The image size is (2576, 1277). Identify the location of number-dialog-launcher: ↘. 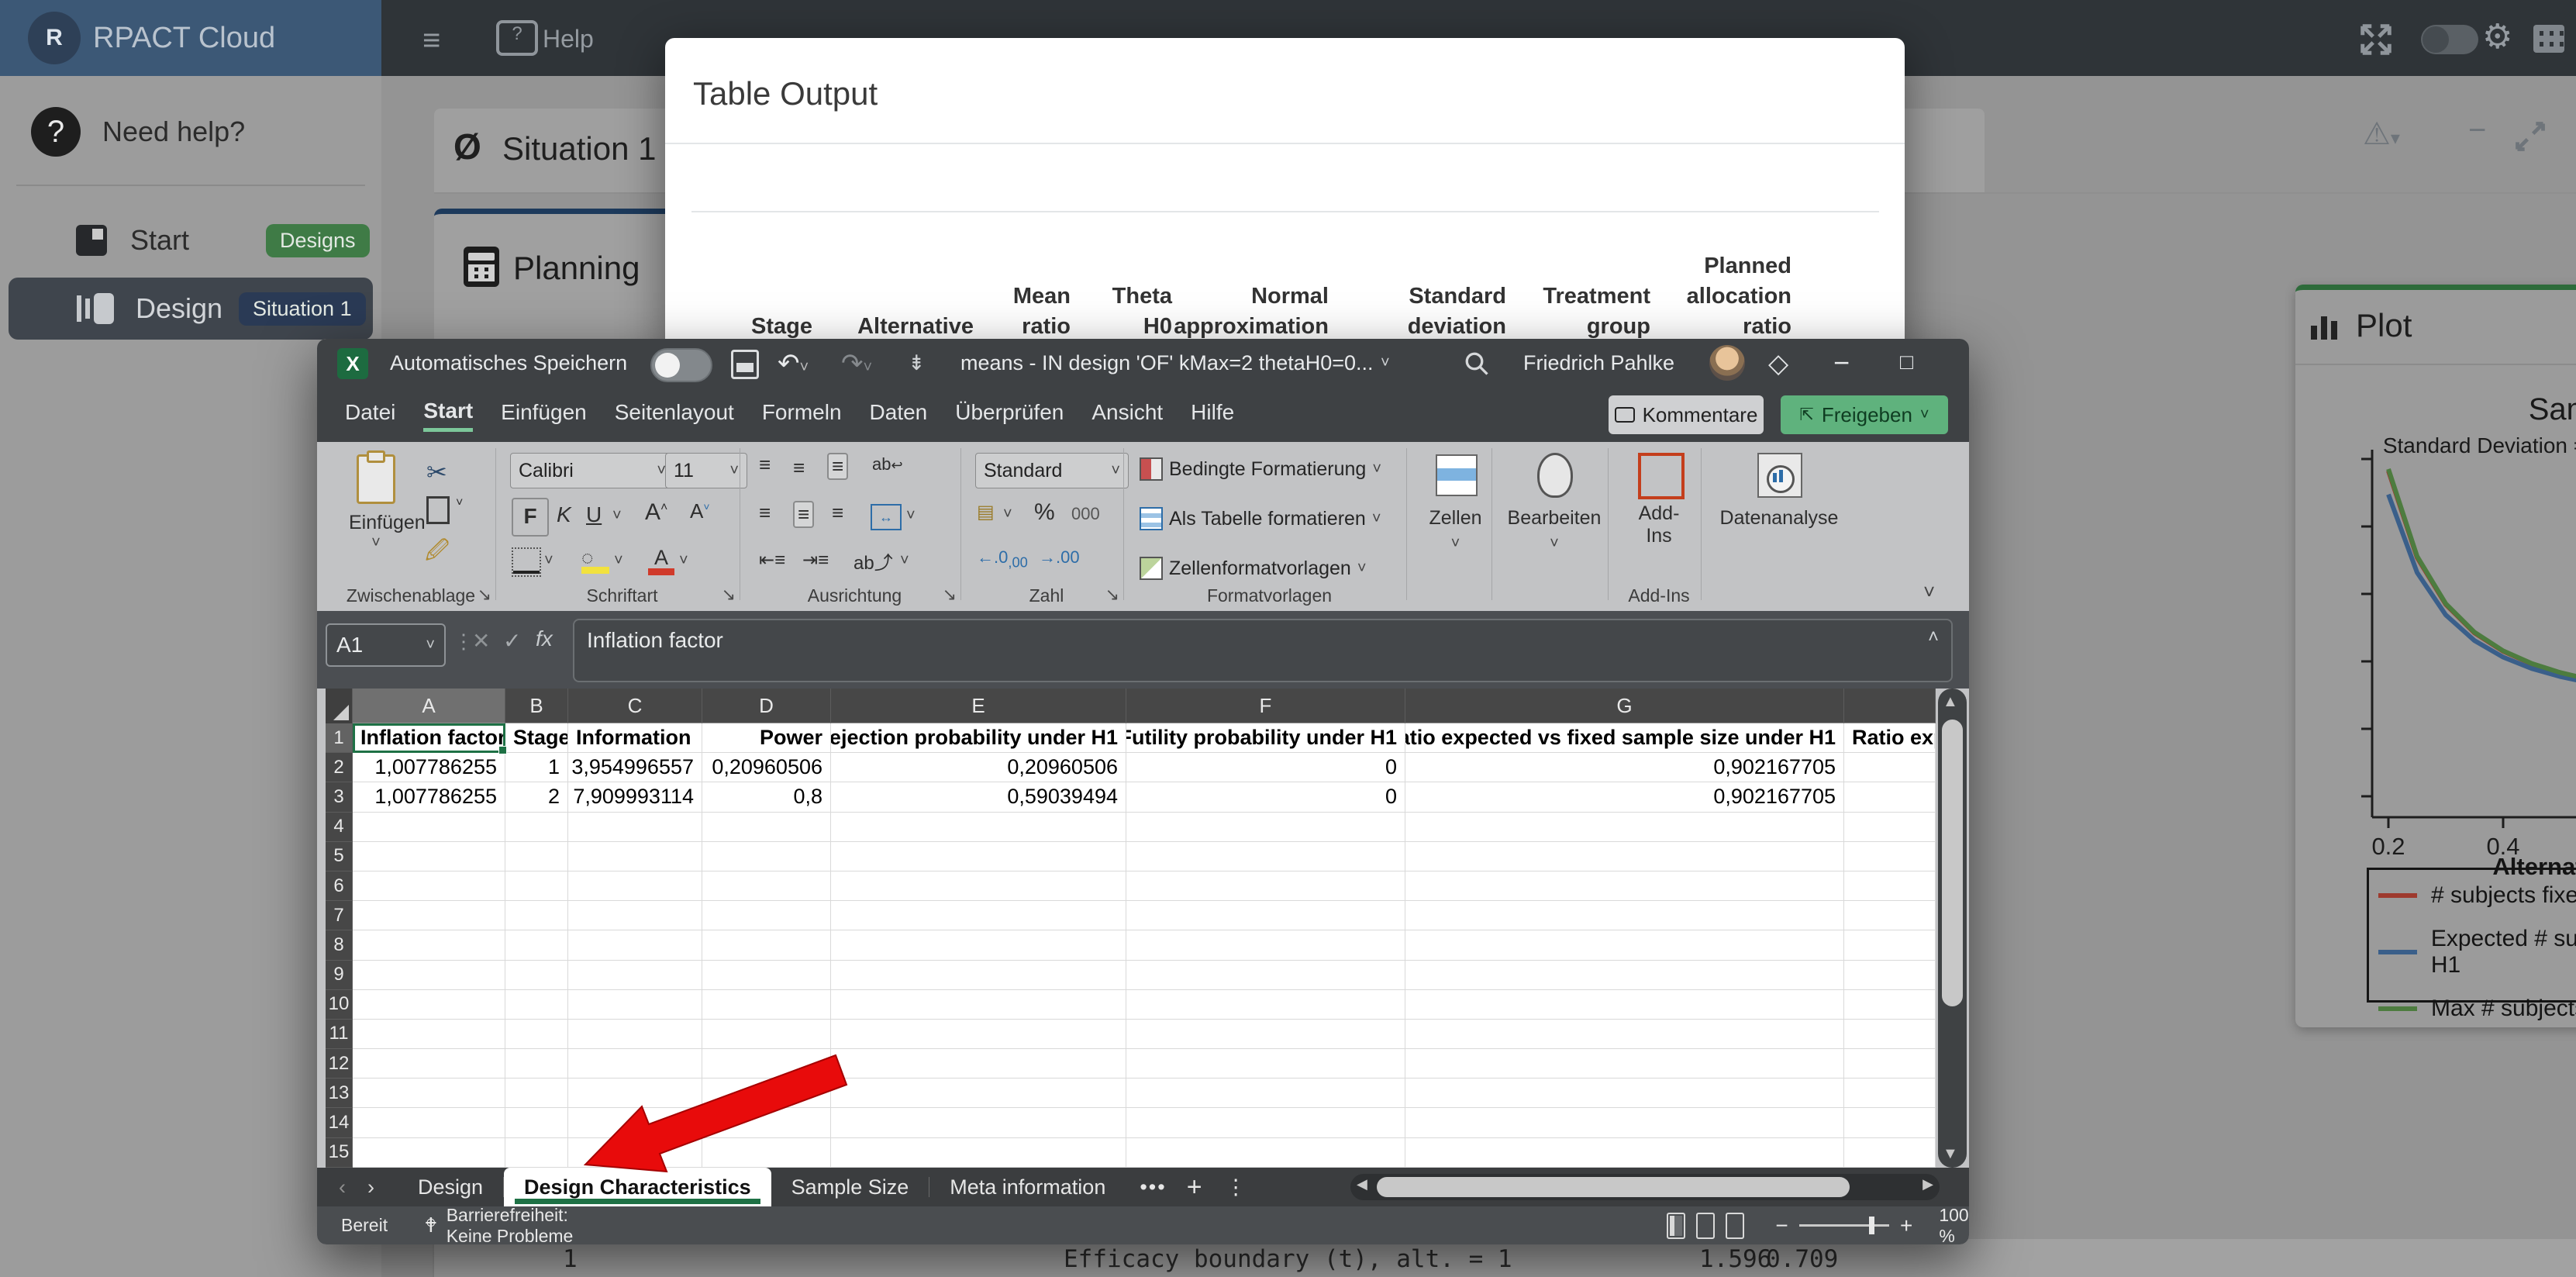
(1112, 595).